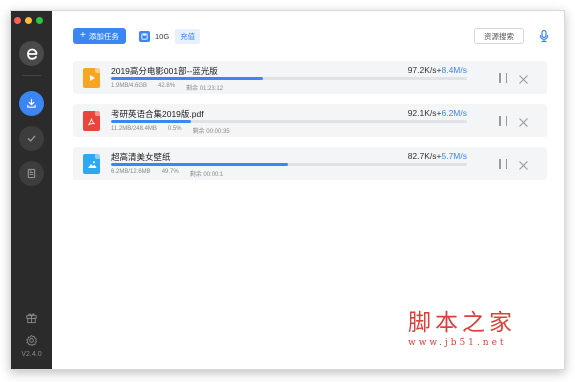 The height and width of the screenshot is (382, 575). Describe the element at coordinates (39, 20) in the screenshot. I see `maximize-window-button` at that location.